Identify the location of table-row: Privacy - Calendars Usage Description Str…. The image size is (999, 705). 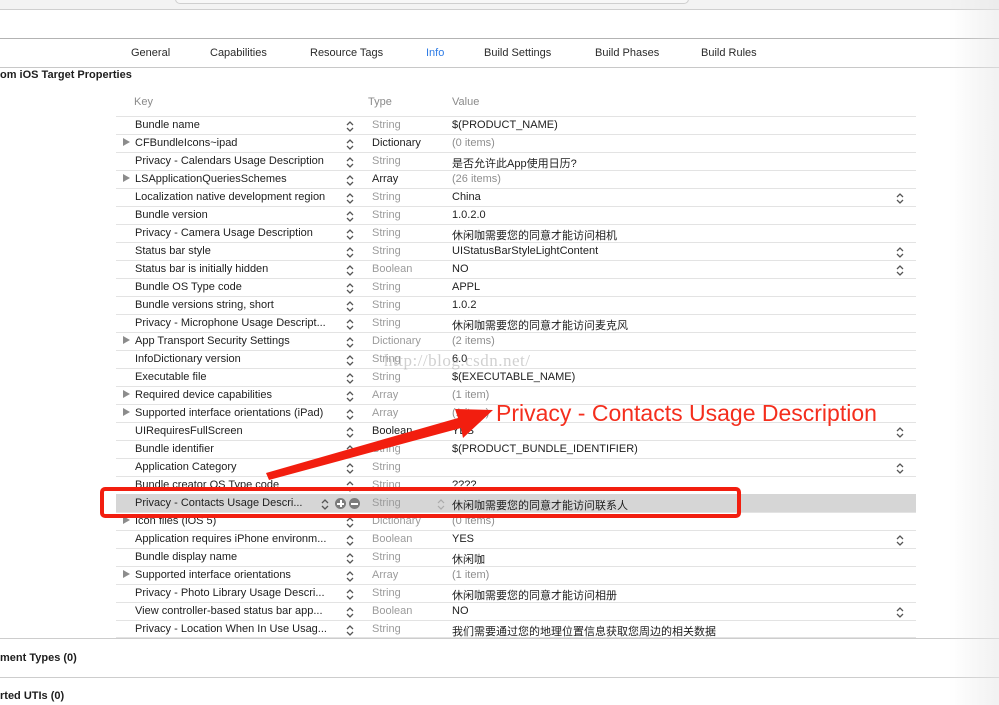
(516, 161).